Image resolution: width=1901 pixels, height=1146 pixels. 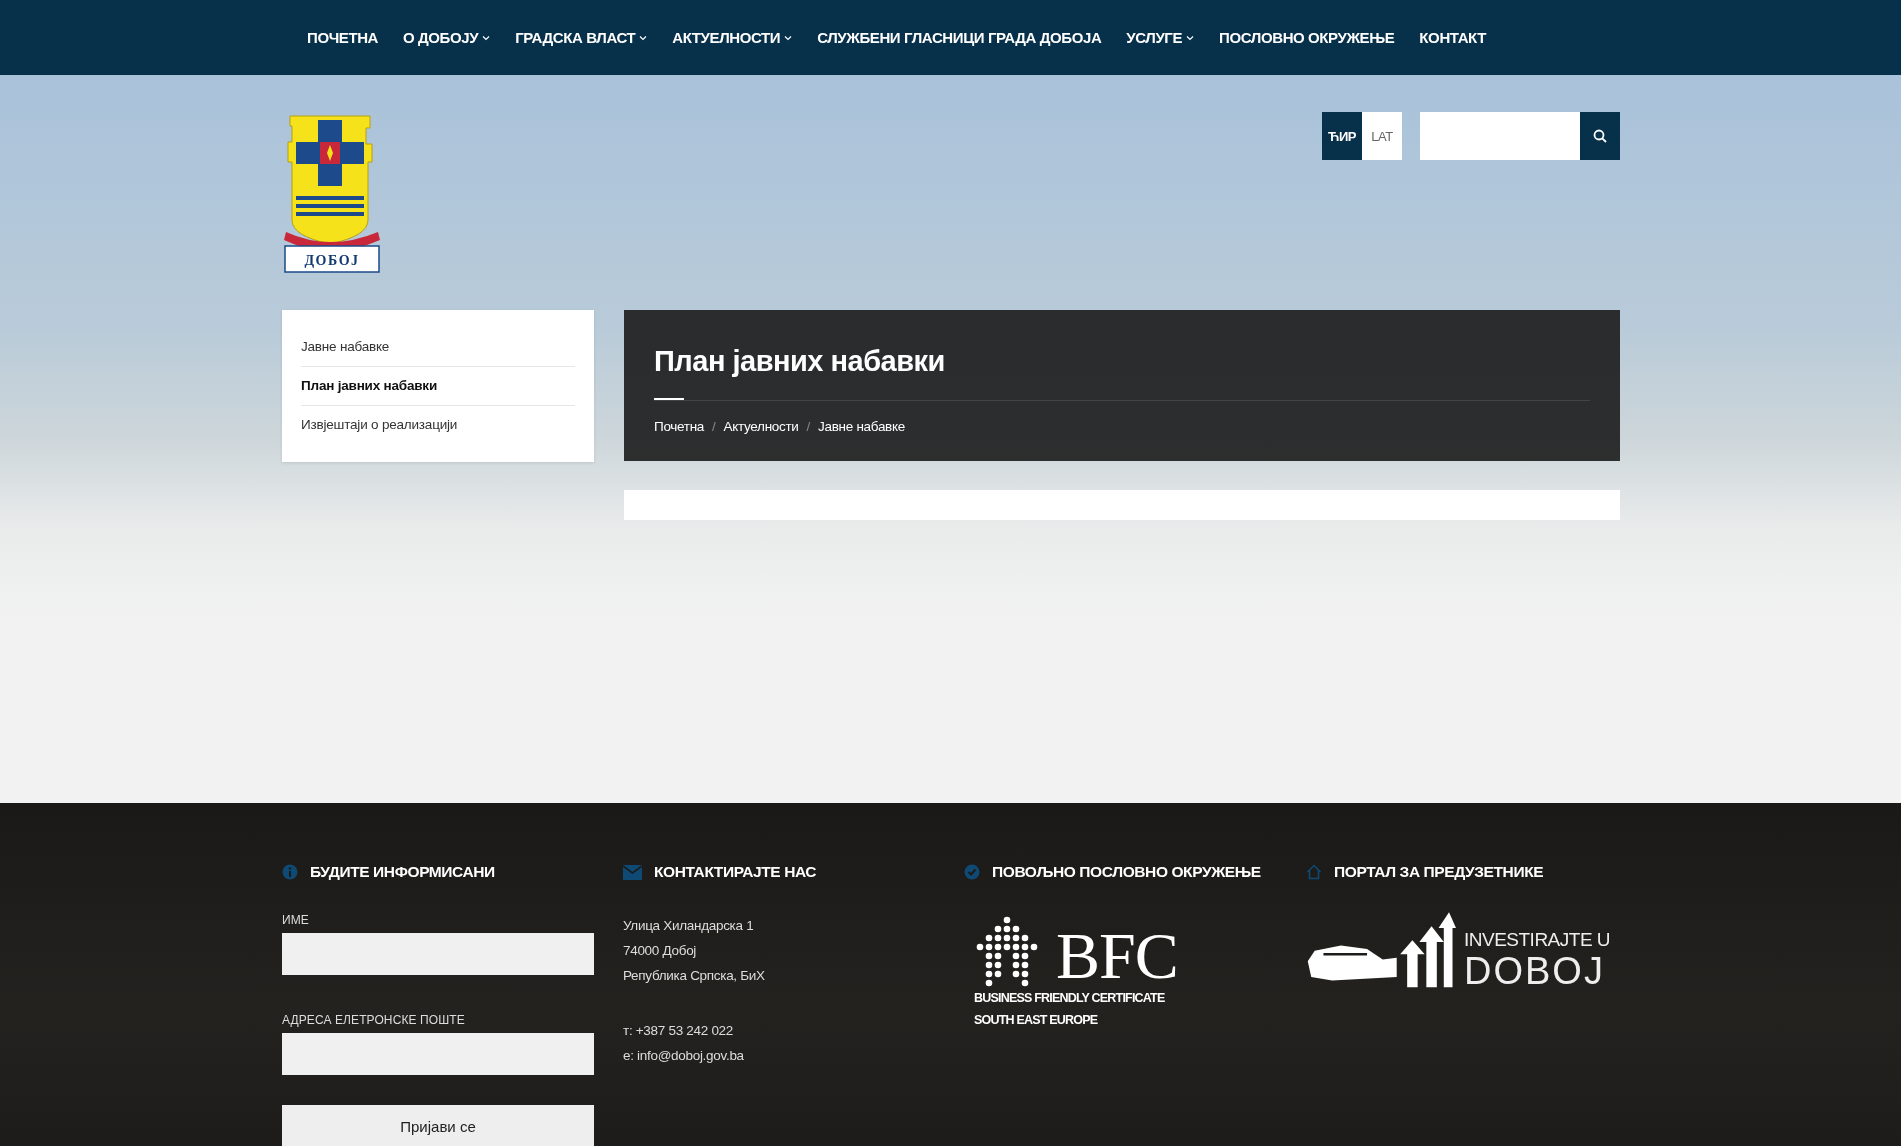 I want to click on footer-heading: ПОРТАЛ ЗА ПРЕДУЗЕТНИКЕ, so click(x=1439, y=872).